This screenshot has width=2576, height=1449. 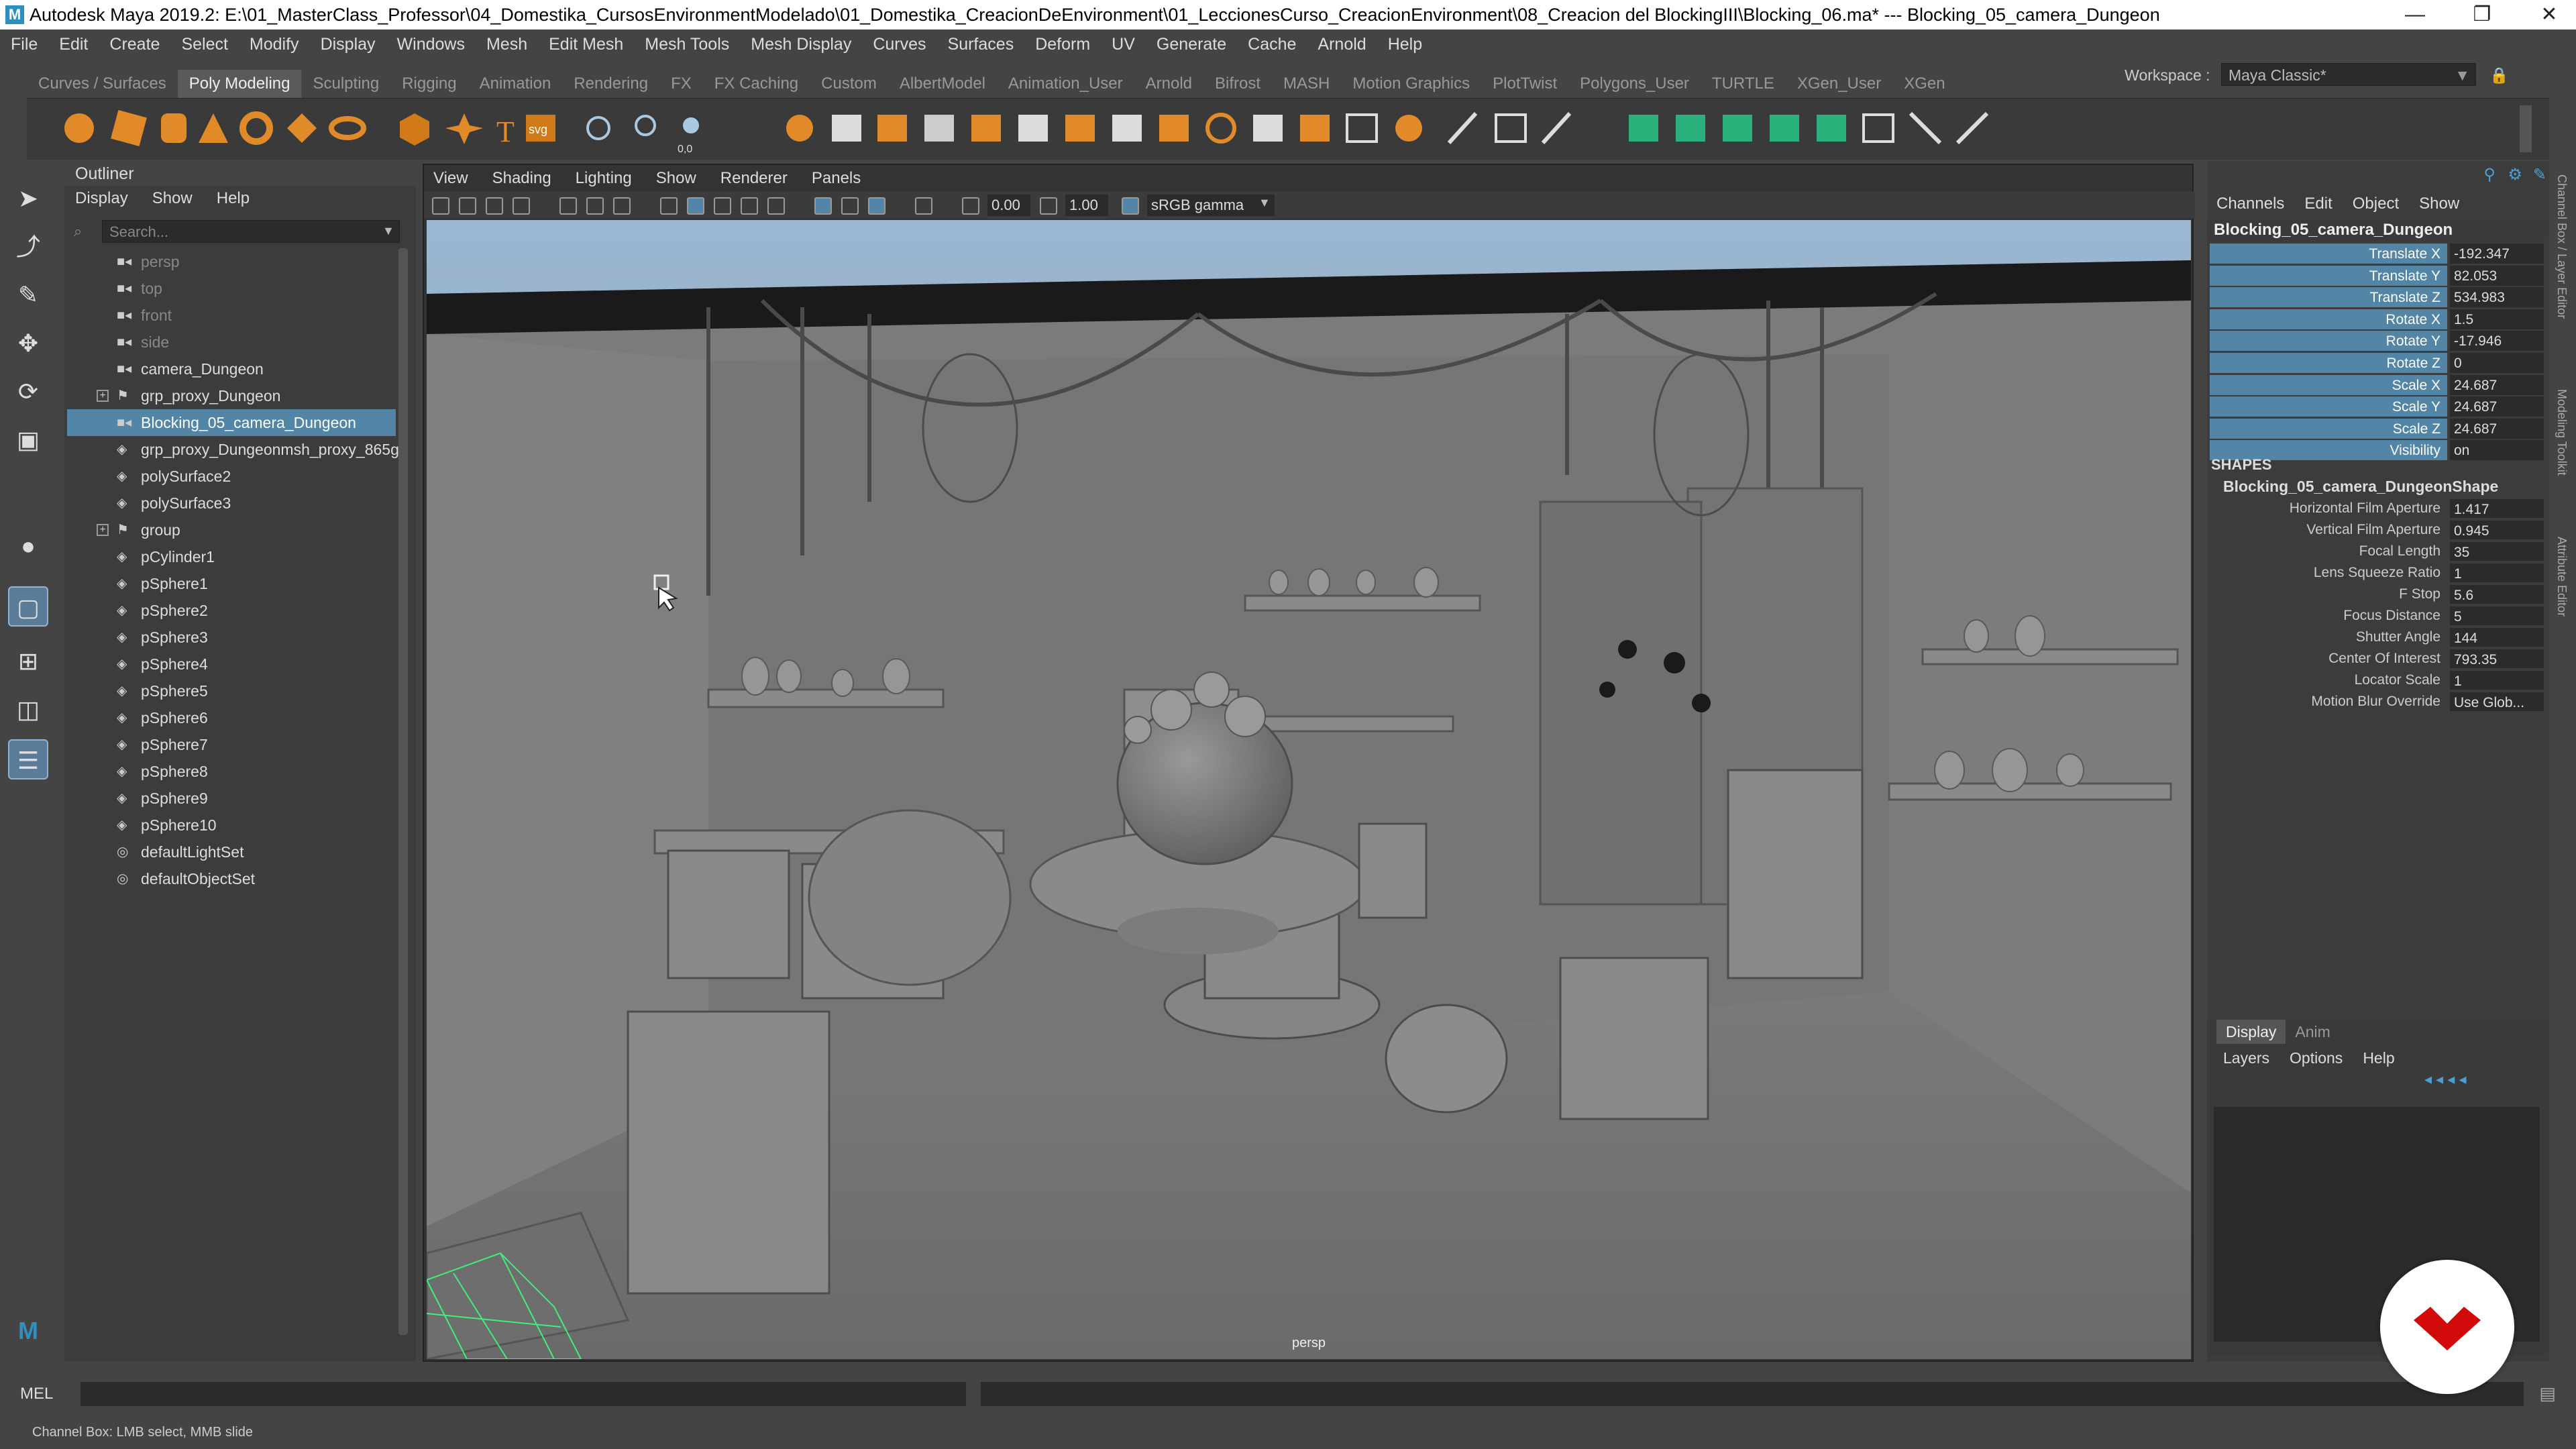 What do you see at coordinates (2562, 432) in the screenshot?
I see `side-tab-modeling-toolkit: Modeling Toolkit` at bounding box center [2562, 432].